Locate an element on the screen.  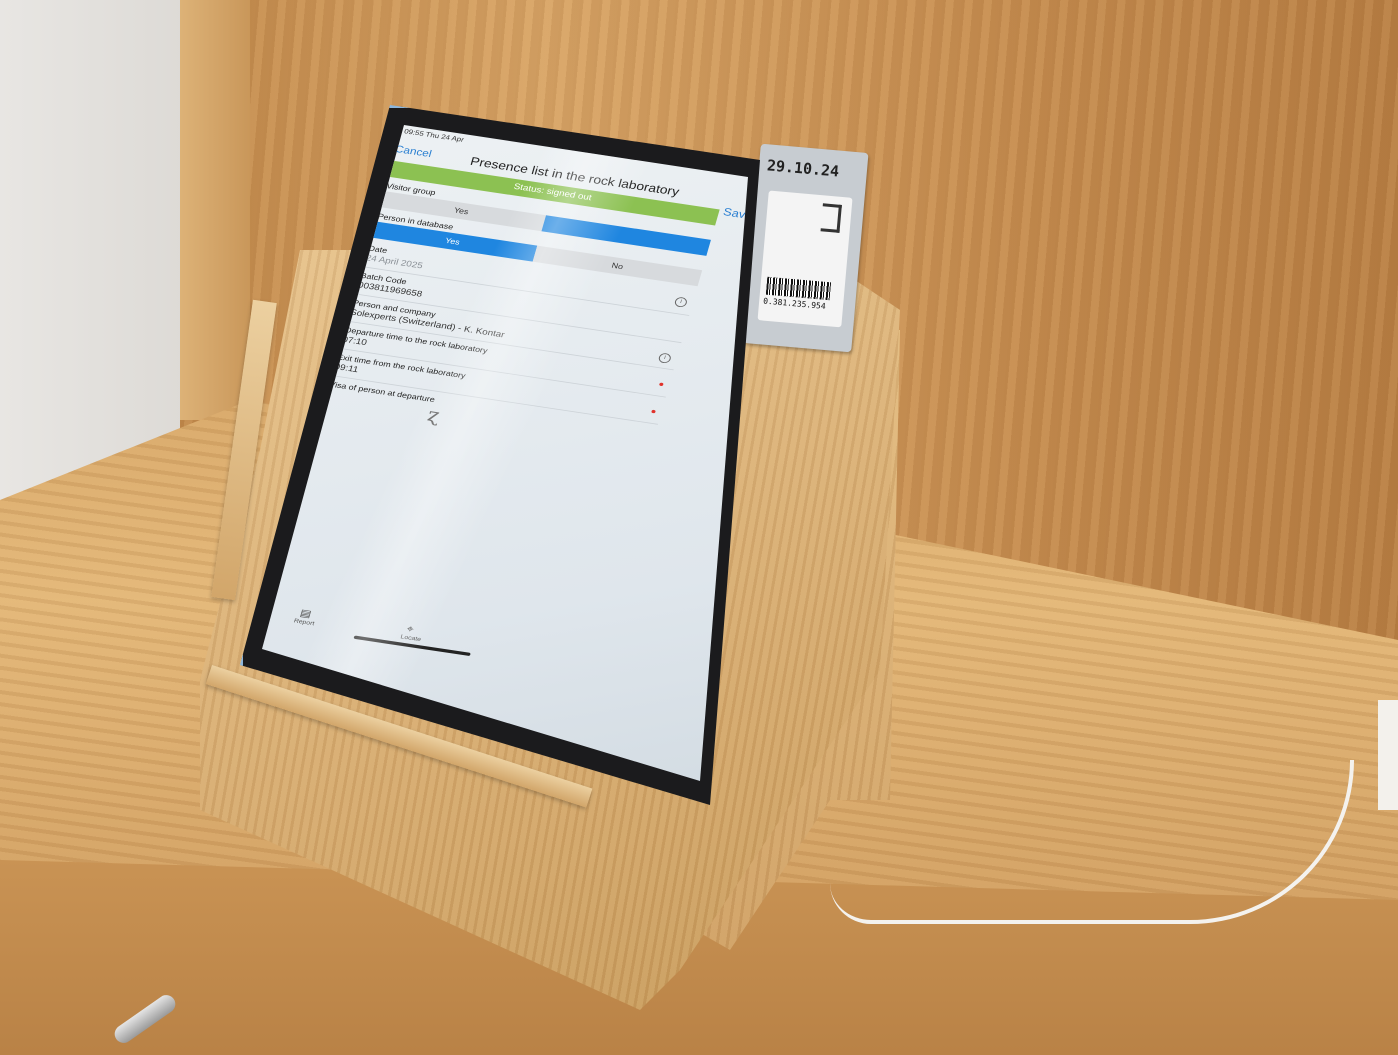
tab-report: Report is located at coordinates (304, 622).